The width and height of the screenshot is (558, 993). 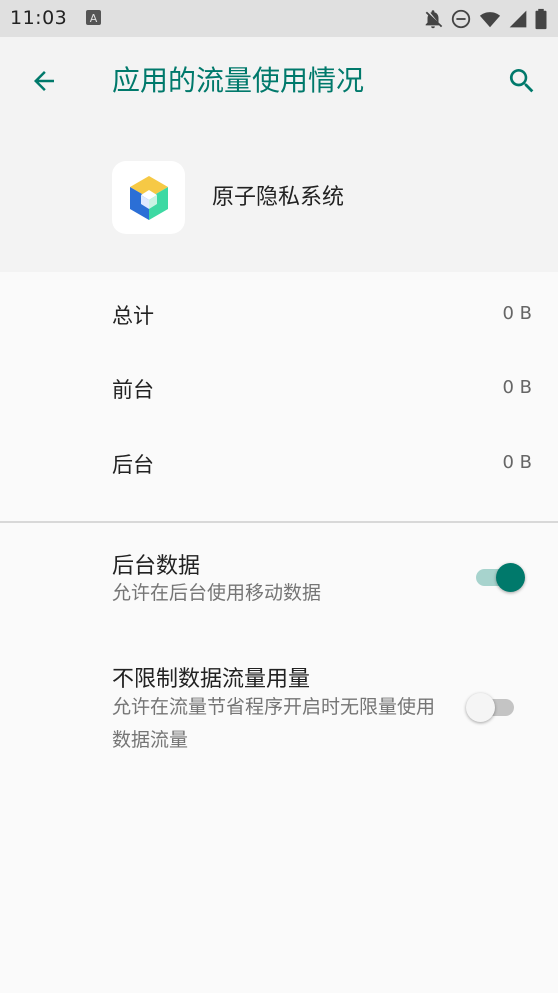 What do you see at coordinates (133, 465) in the screenshot?
I see `usage-label: 后台` at bounding box center [133, 465].